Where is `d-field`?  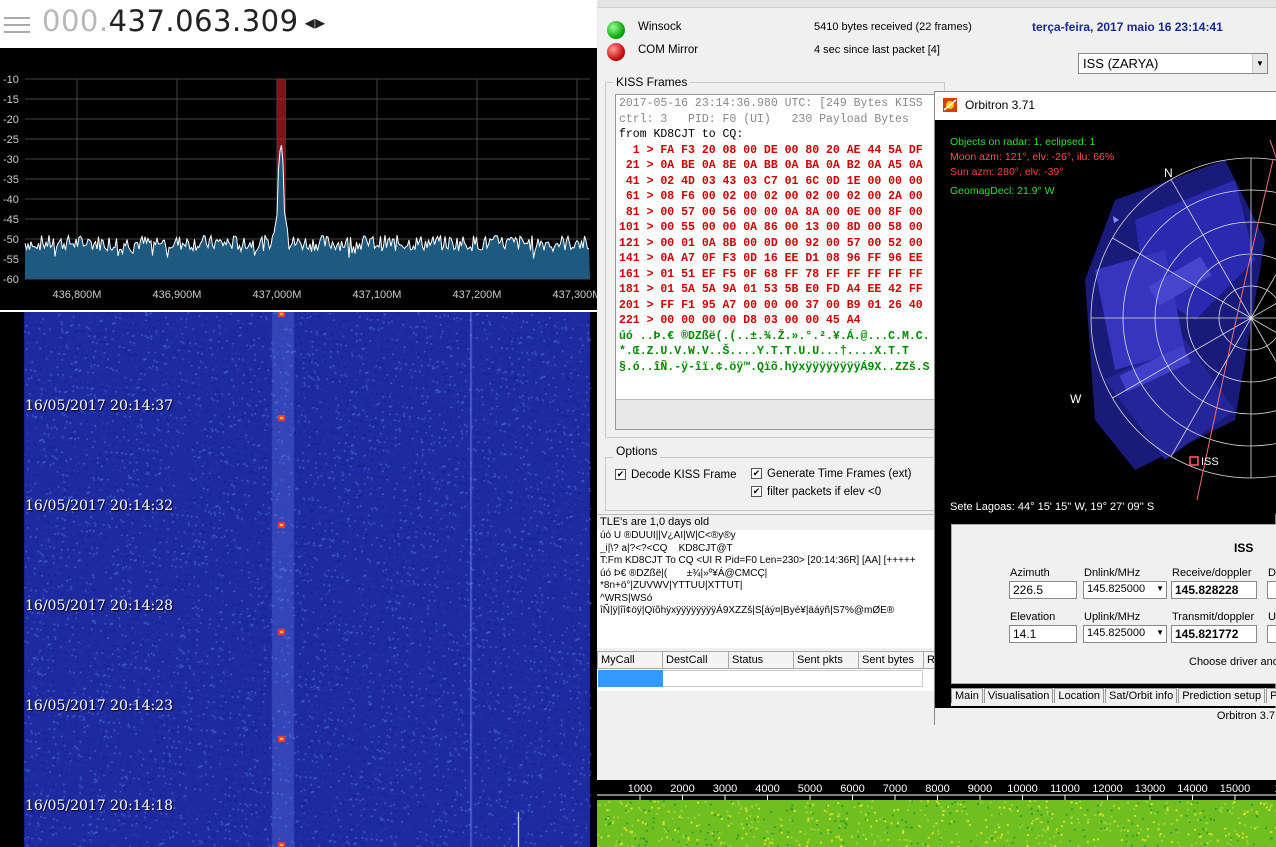
d-field is located at coordinates (1271, 590).